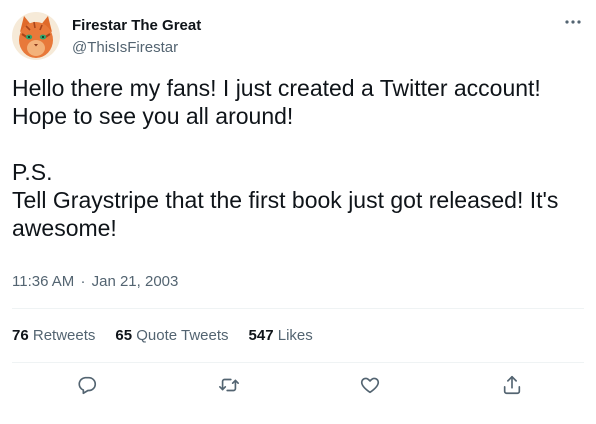  I want to click on tweet-line: Hope to see you all around!, so click(153, 116).